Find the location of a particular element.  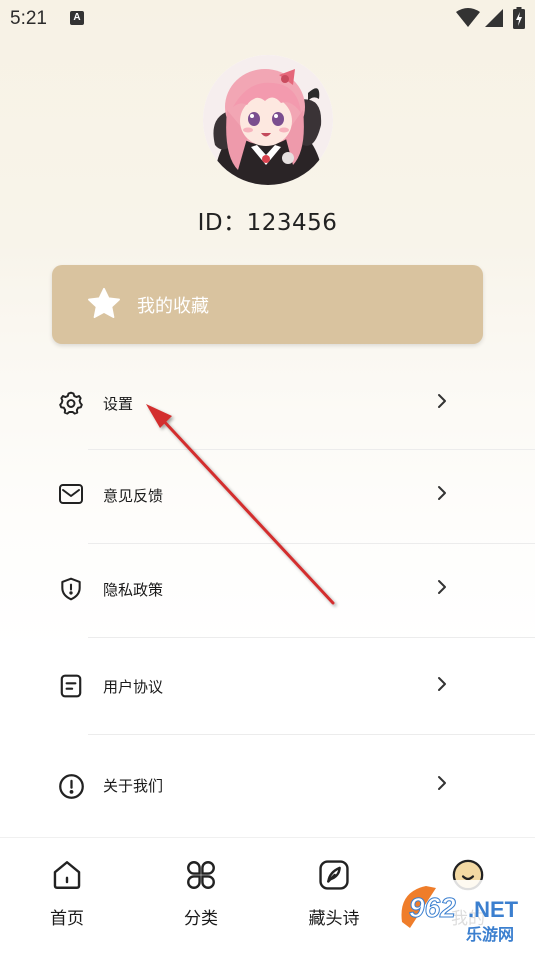

battery-icon is located at coordinates (519, 18).